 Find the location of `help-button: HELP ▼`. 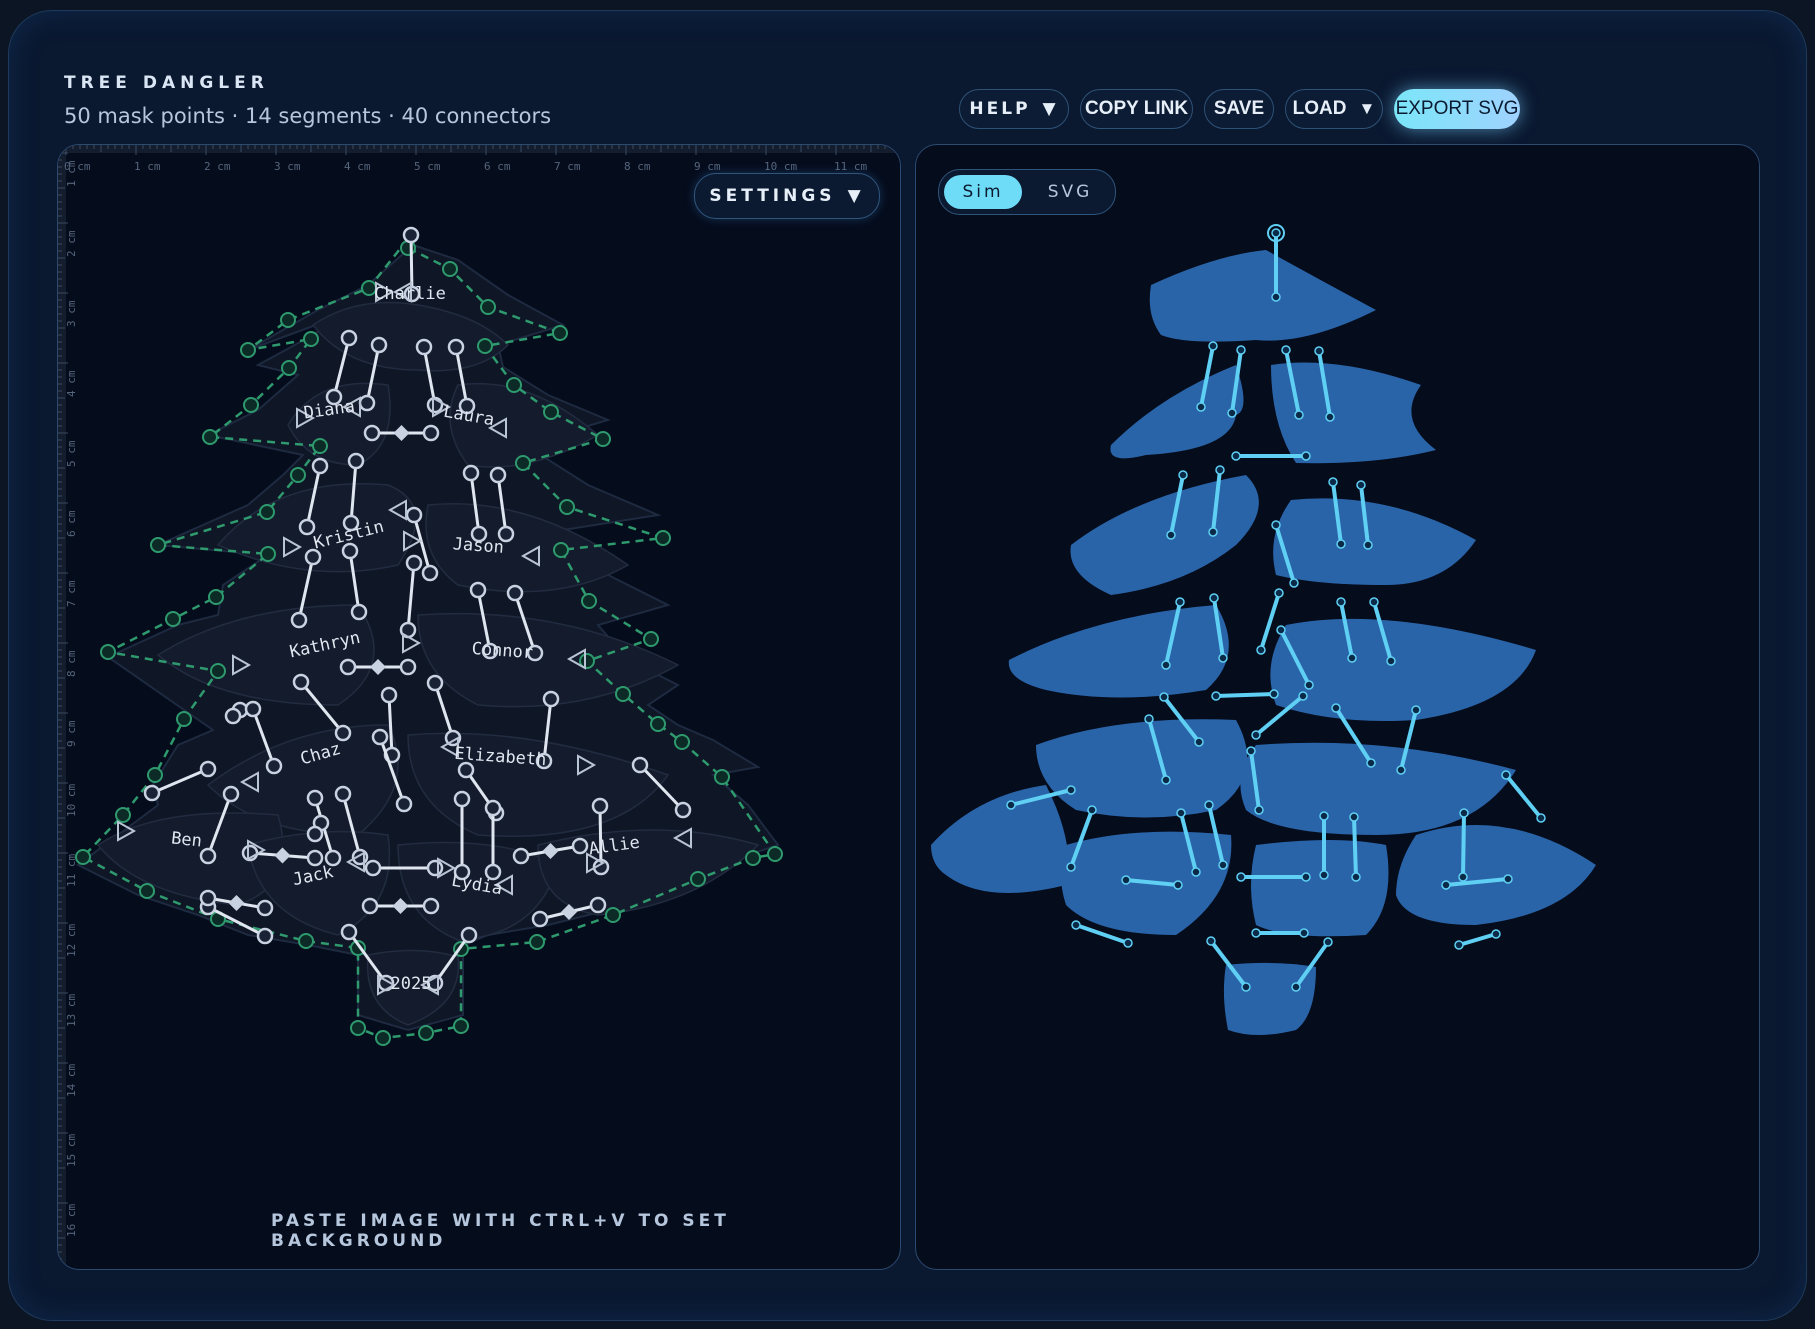

help-button: HELP ▼ is located at coordinates (1014, 109).